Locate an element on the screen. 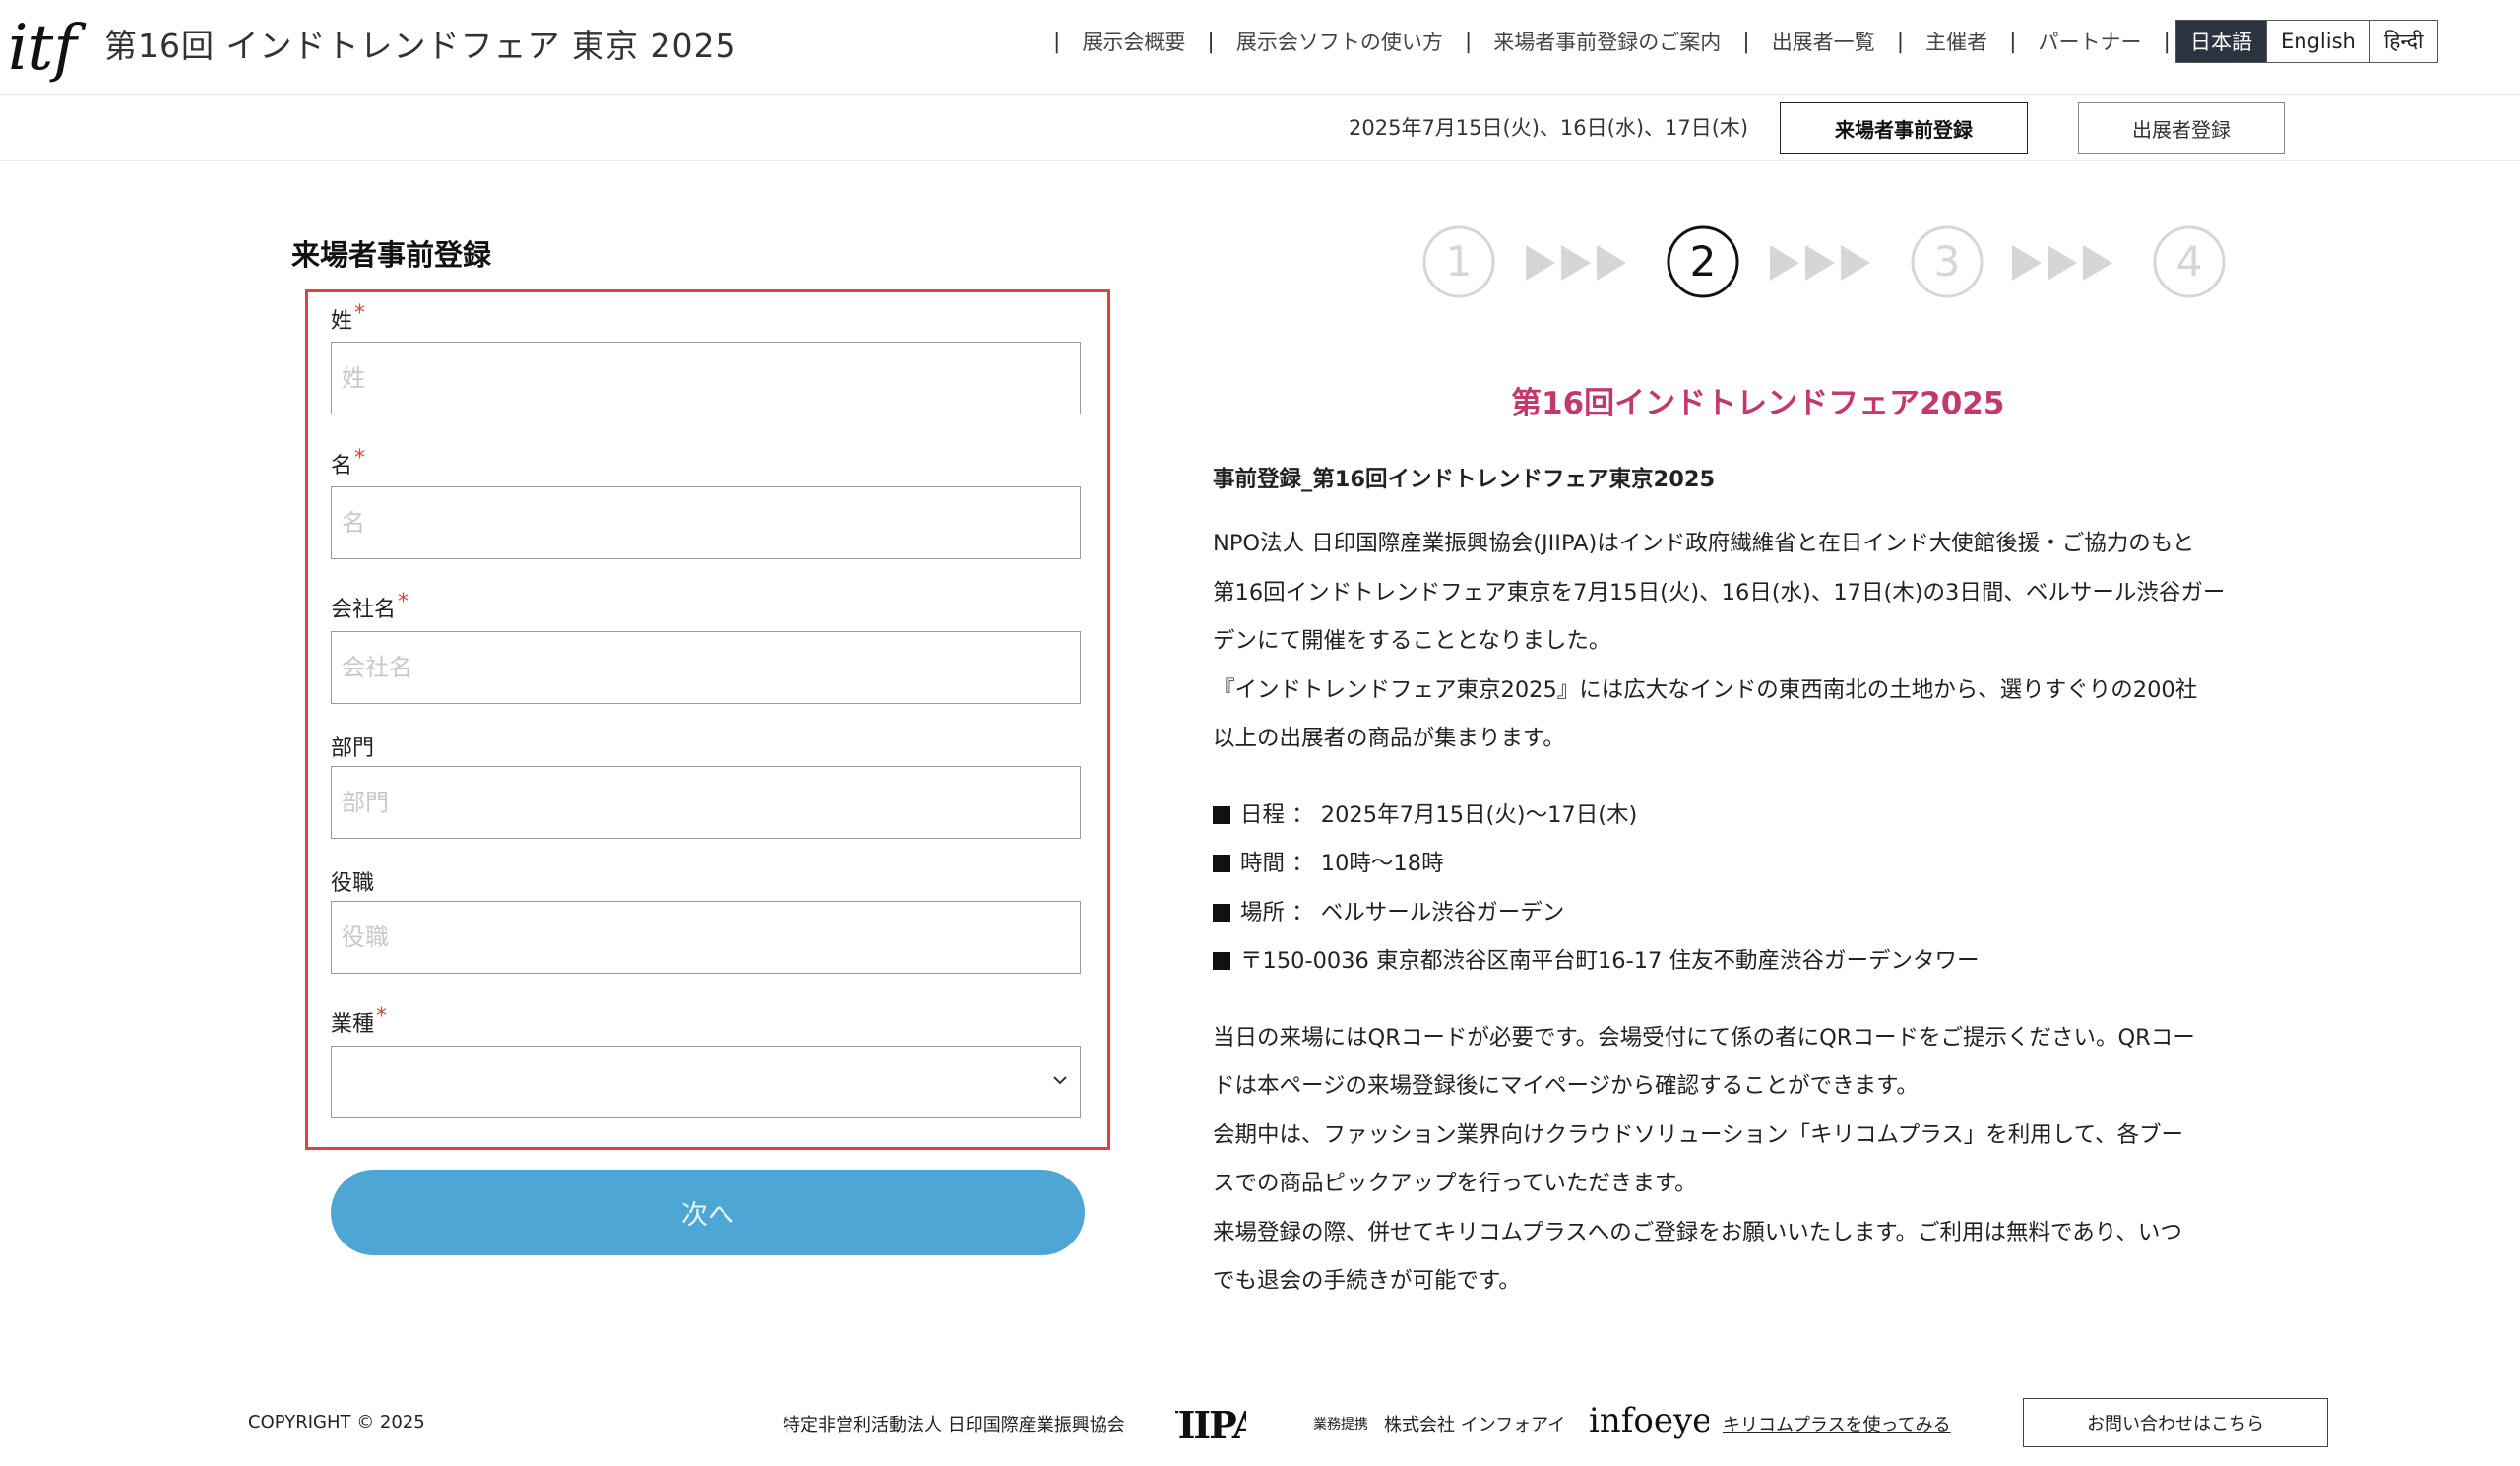 This screenshot has width=2520, height=1466. event-dates: 2025年7月15日(火)、16日(水)、17日(木) is located at coordinates (1549, 128).